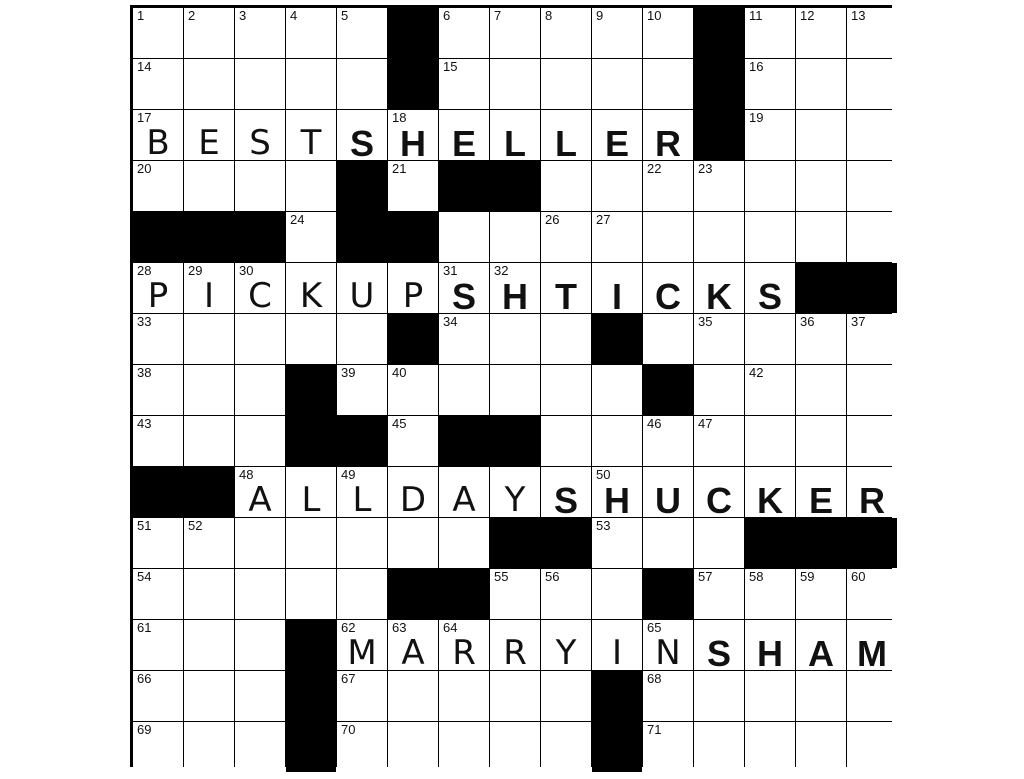  What do you see at coordinates (413, 441) in the screenshot?
I see `grid-cell: 45` at bounding box center [413, 441].